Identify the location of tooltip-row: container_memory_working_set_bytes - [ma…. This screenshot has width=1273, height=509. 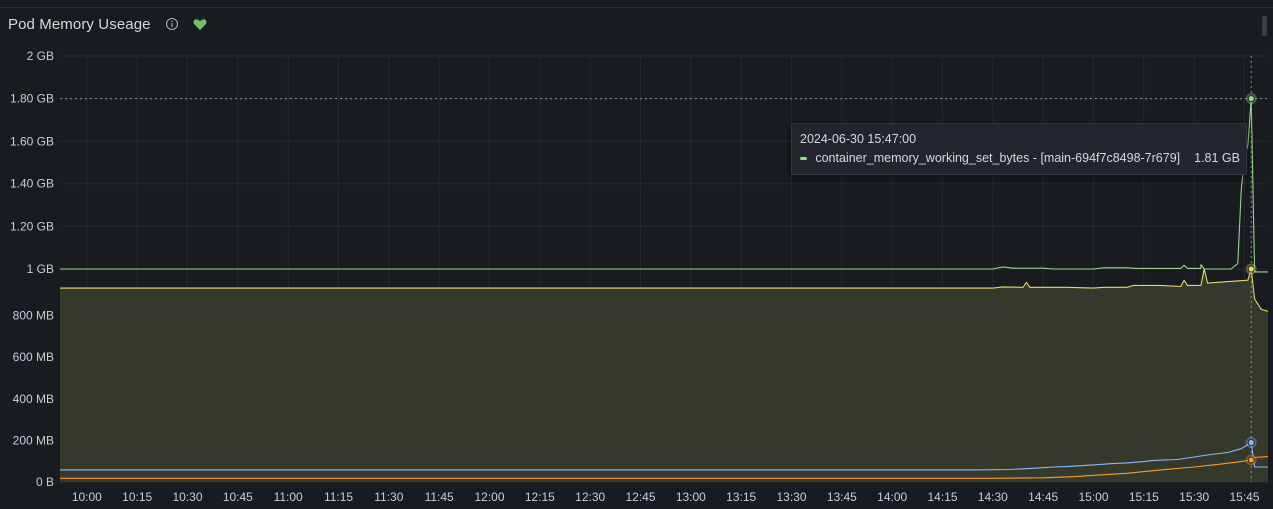
(1020, 158).